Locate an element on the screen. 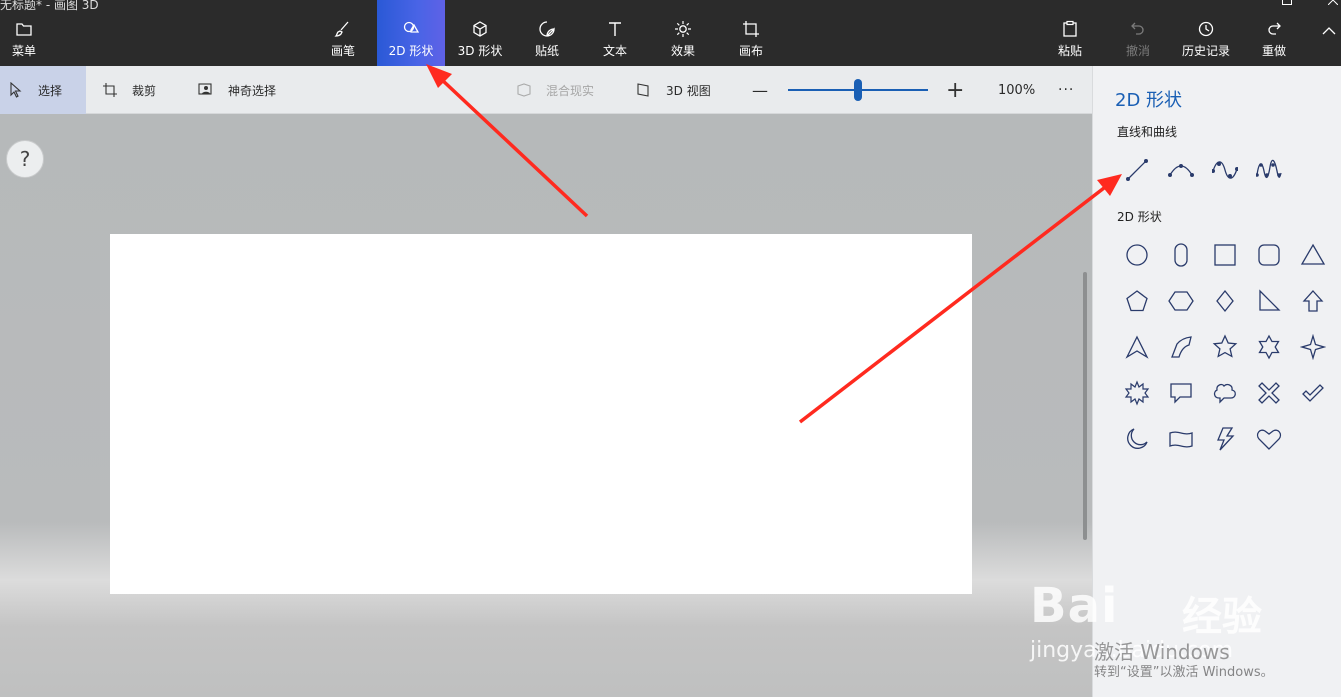 The width and height of the screenshot is (1341, 697). crescent-shape is located at coordinates (1137, 439).